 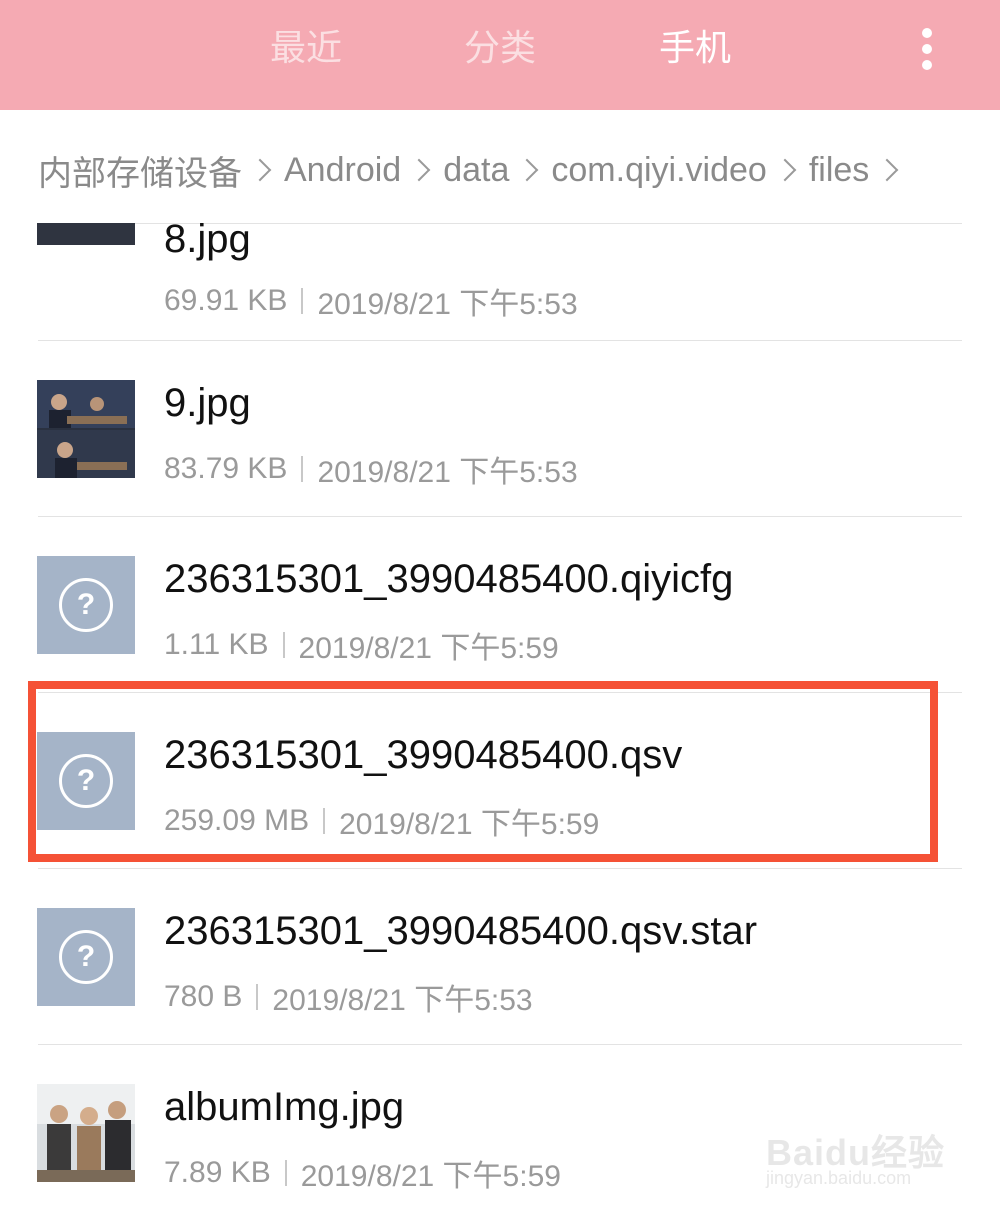 I want to click on file-meta: 69.91 KB 2019/8/21 下午5:53, so click(x=371, y=301).